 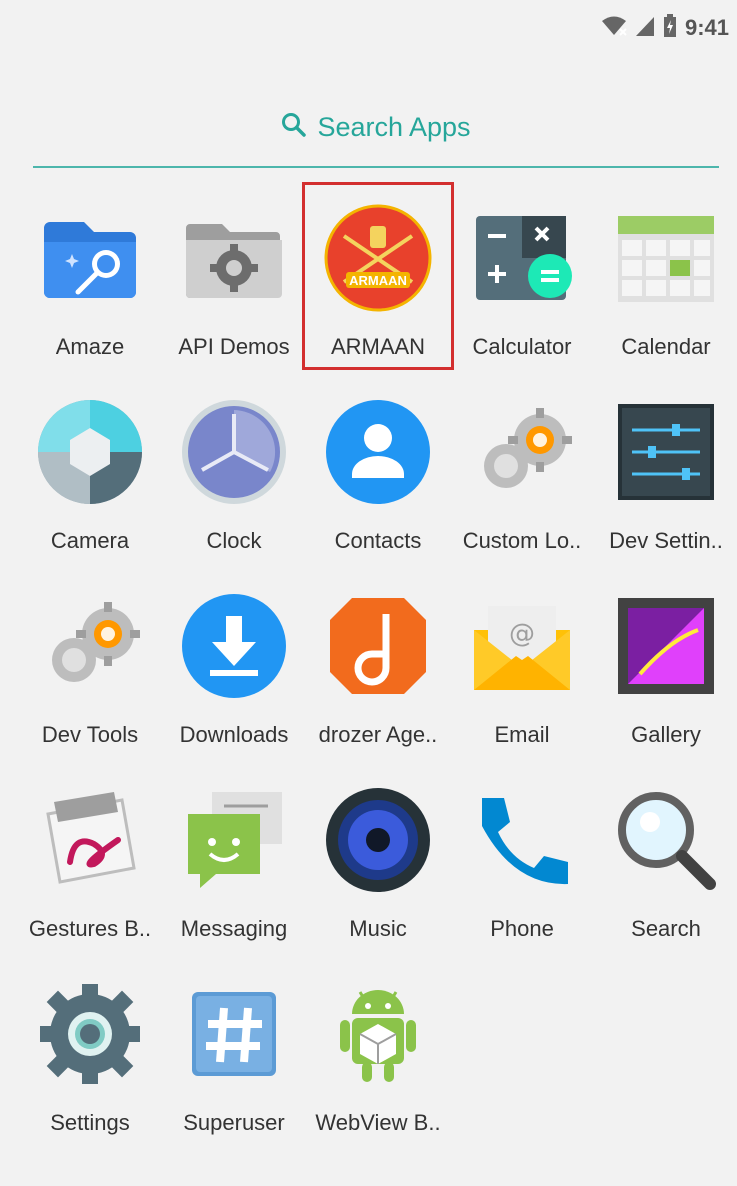 I want to click on app-label: Camera, so click(x=90, y=540).